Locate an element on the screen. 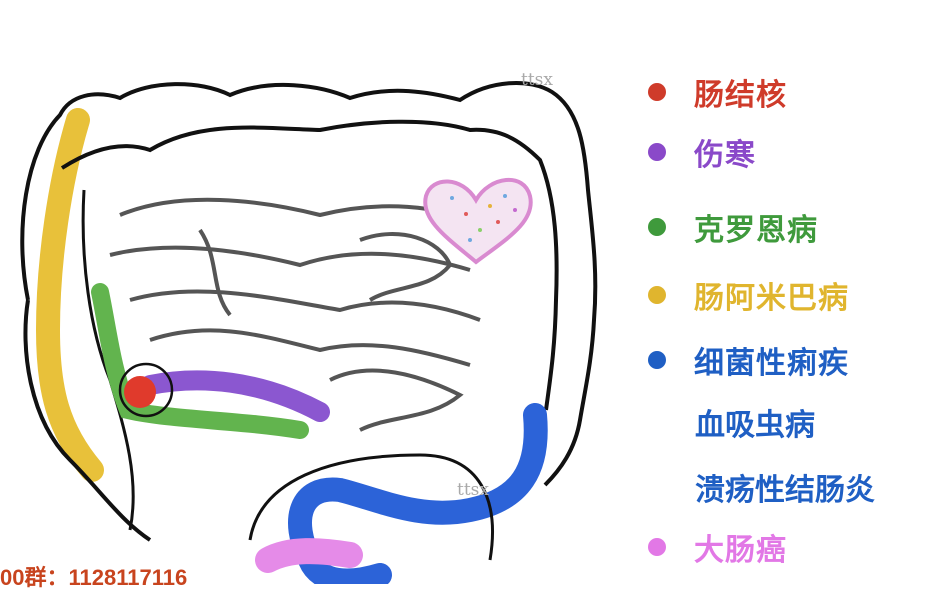 The image size is (938, 592). legend-label: 伤寒 is located at coordinates (725, 155).